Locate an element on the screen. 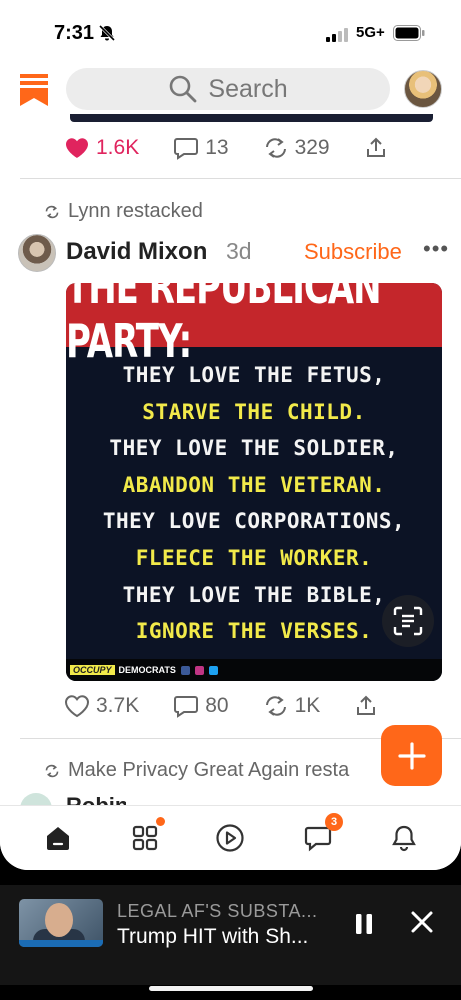 Image resolution: width=461 pixels, height=1000 pixels. image-line: STARVE THE CHILD. is located at coordinates (254, 411).